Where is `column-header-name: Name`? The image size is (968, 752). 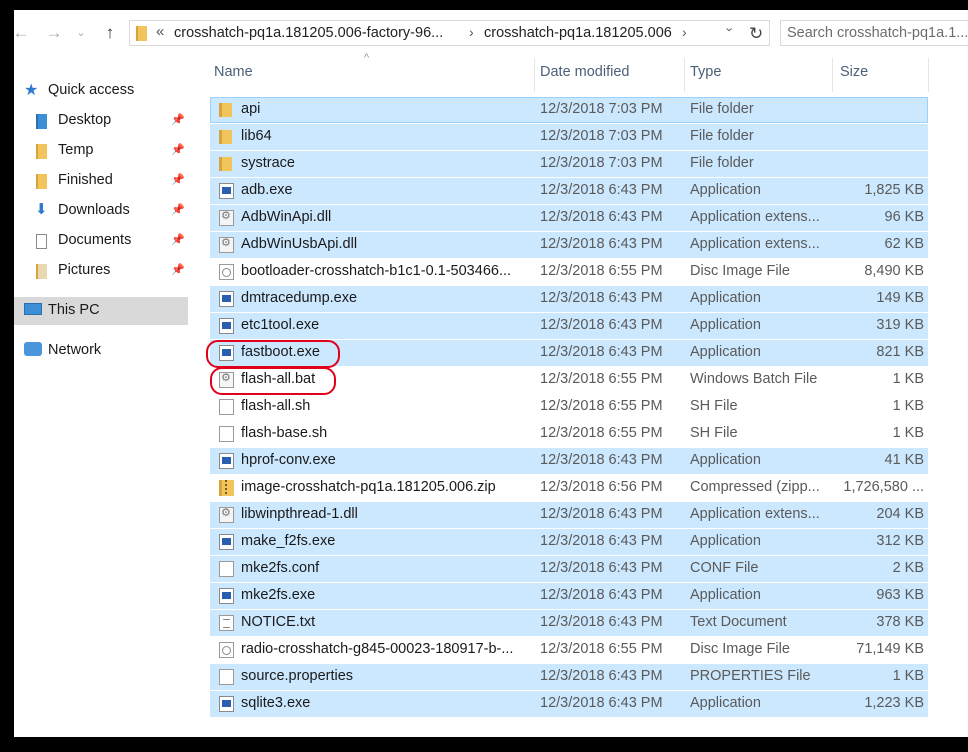
column-header-name: Name is located at coordinates (233, 72).